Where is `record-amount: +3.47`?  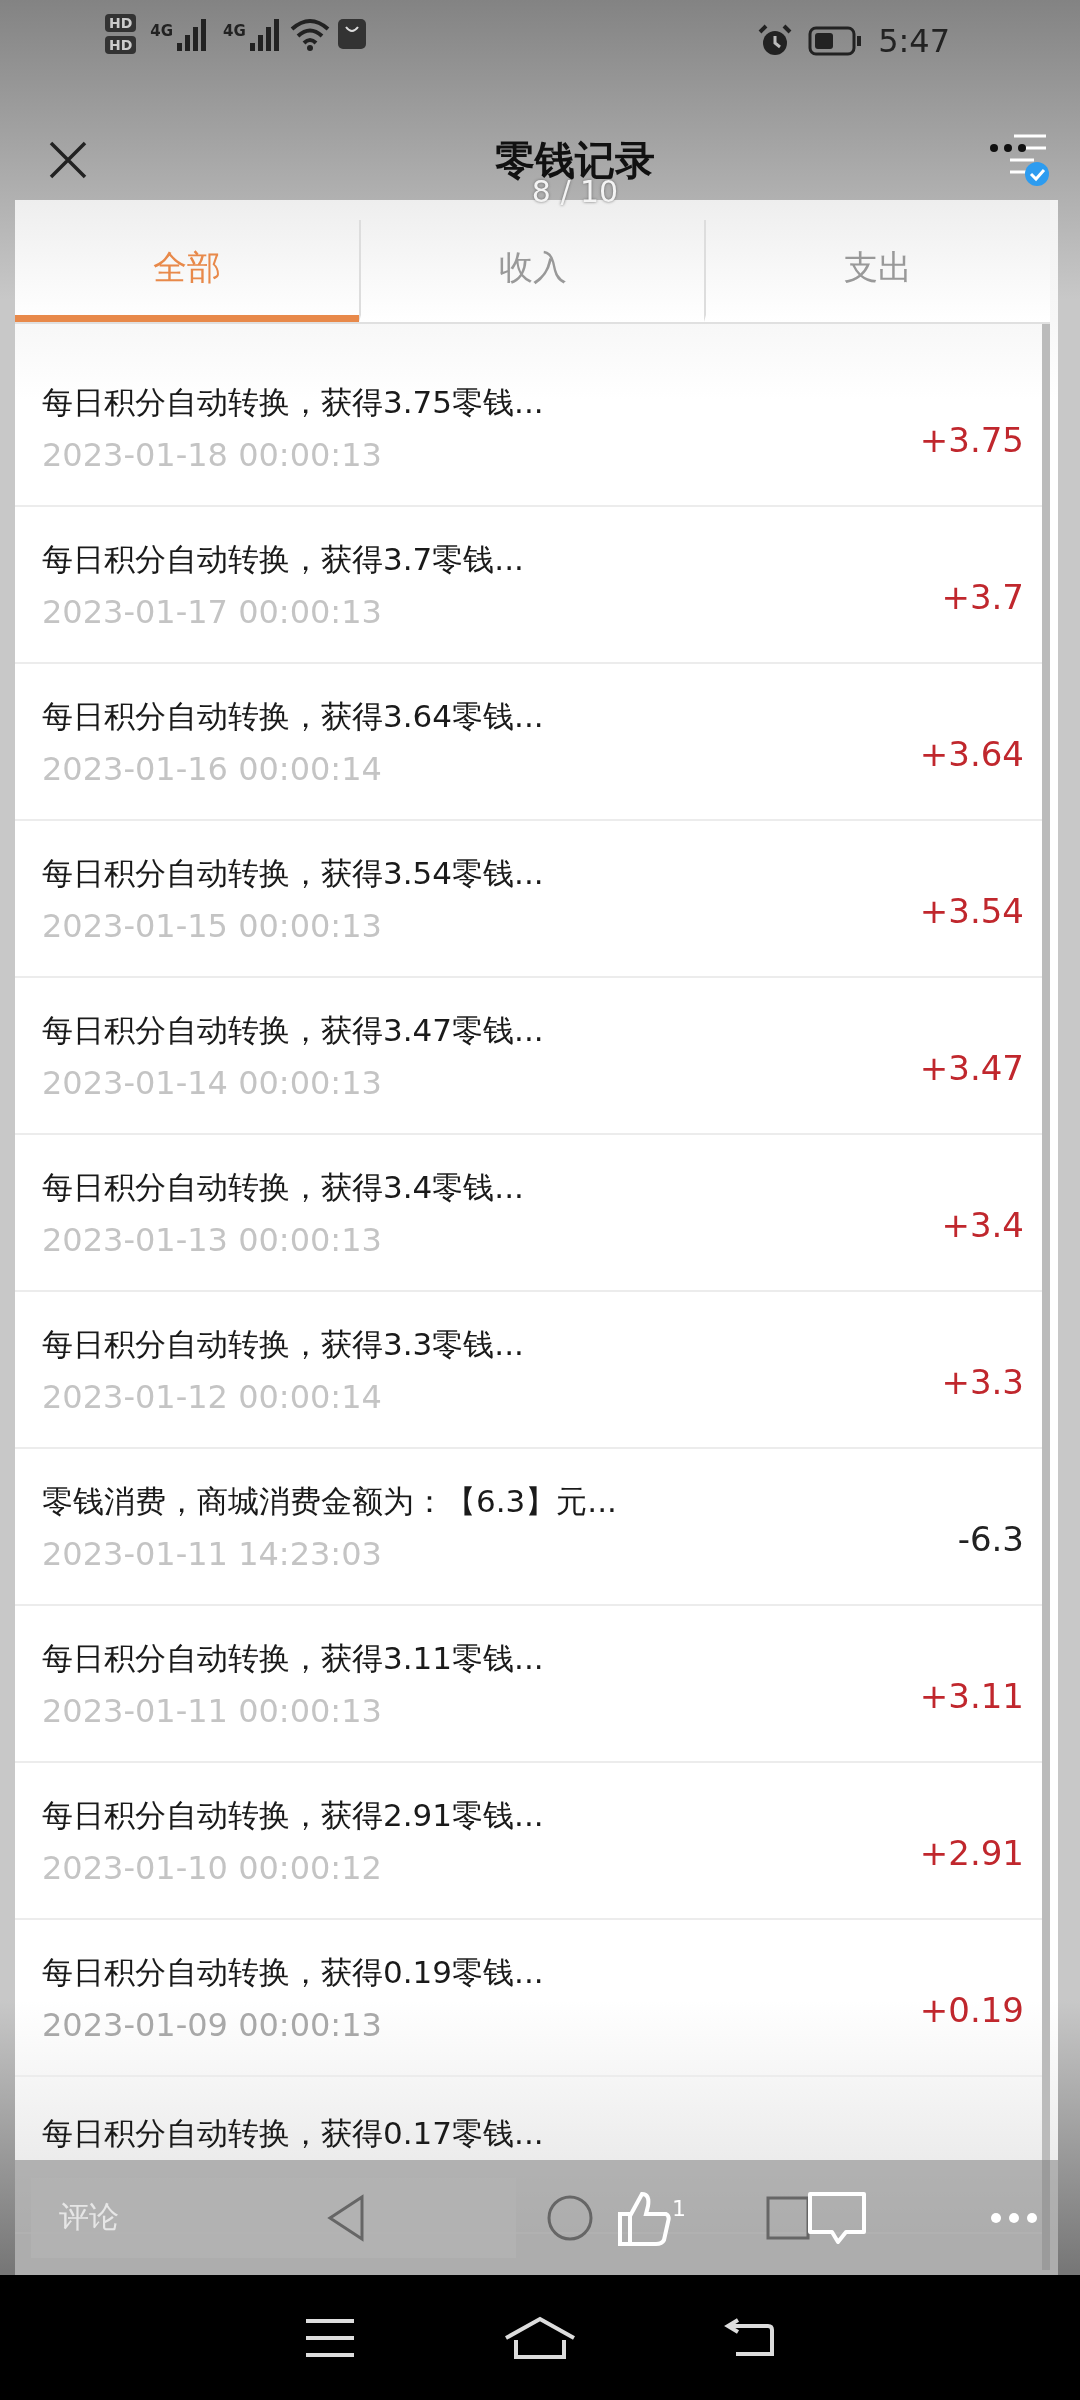
record-amount: +3.47 is located at coordinates (971, 1067).